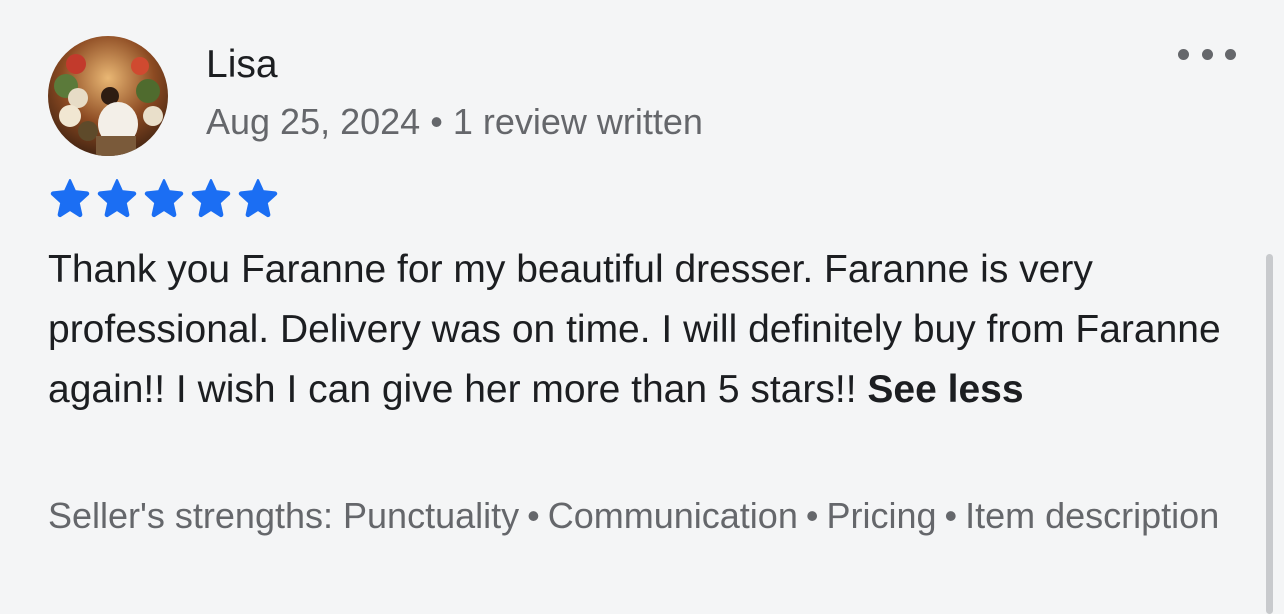  What do you see at coordinates (1092, 515) in the screenshot?
I see `strength-item: Item description` at bounding box center [1092, 515].